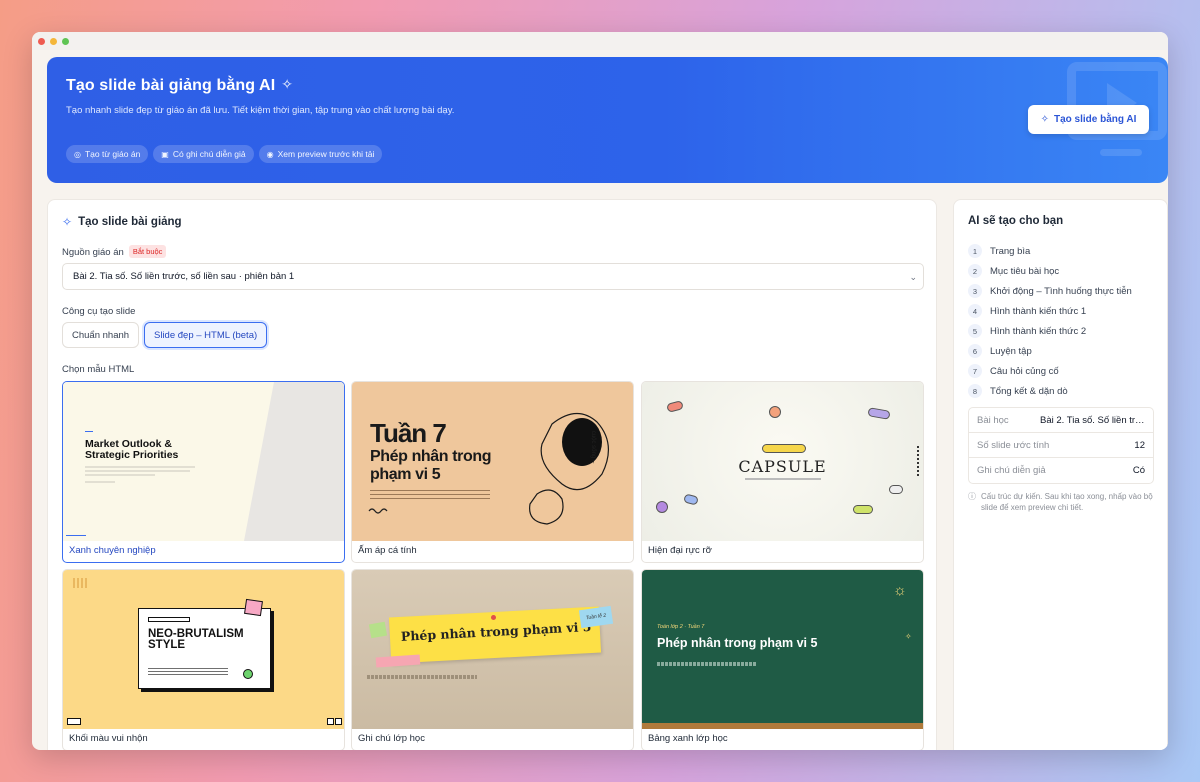 The image size is (1200, 782). I want to click on squiggle-decoration, so click(378, 511).